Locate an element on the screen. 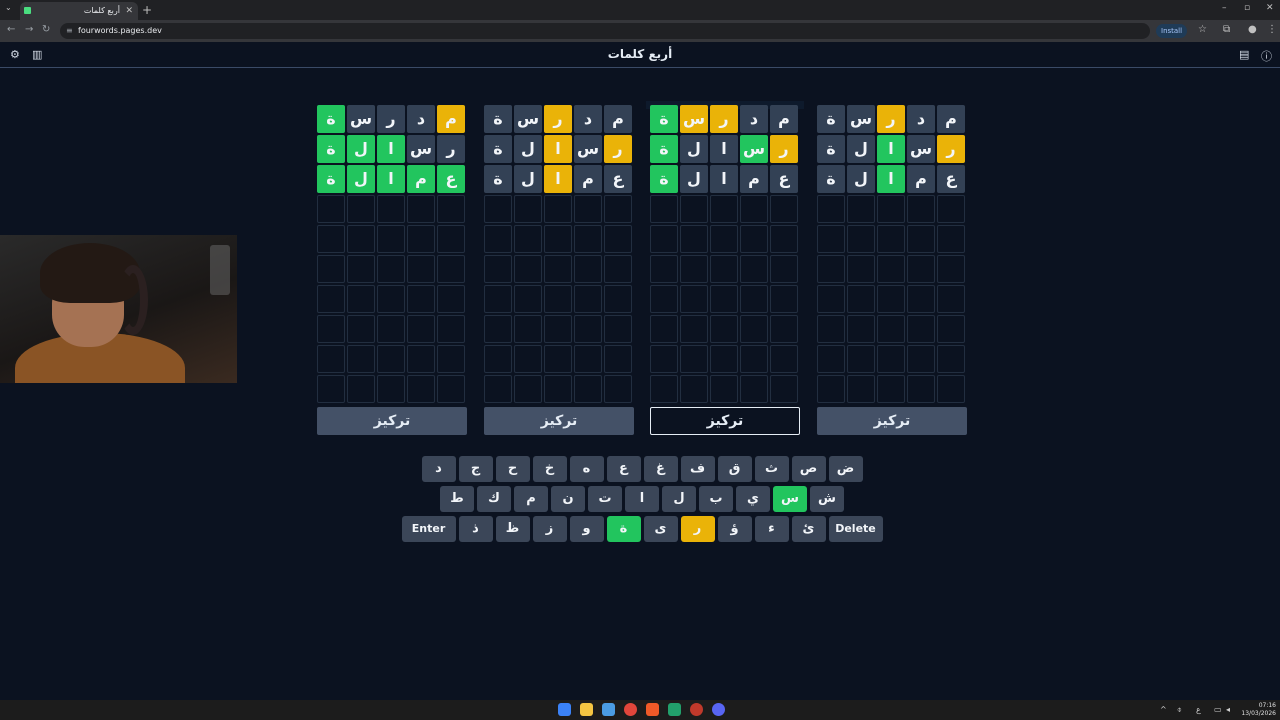  enter-key: Enter is located at coordinates (428, 529).